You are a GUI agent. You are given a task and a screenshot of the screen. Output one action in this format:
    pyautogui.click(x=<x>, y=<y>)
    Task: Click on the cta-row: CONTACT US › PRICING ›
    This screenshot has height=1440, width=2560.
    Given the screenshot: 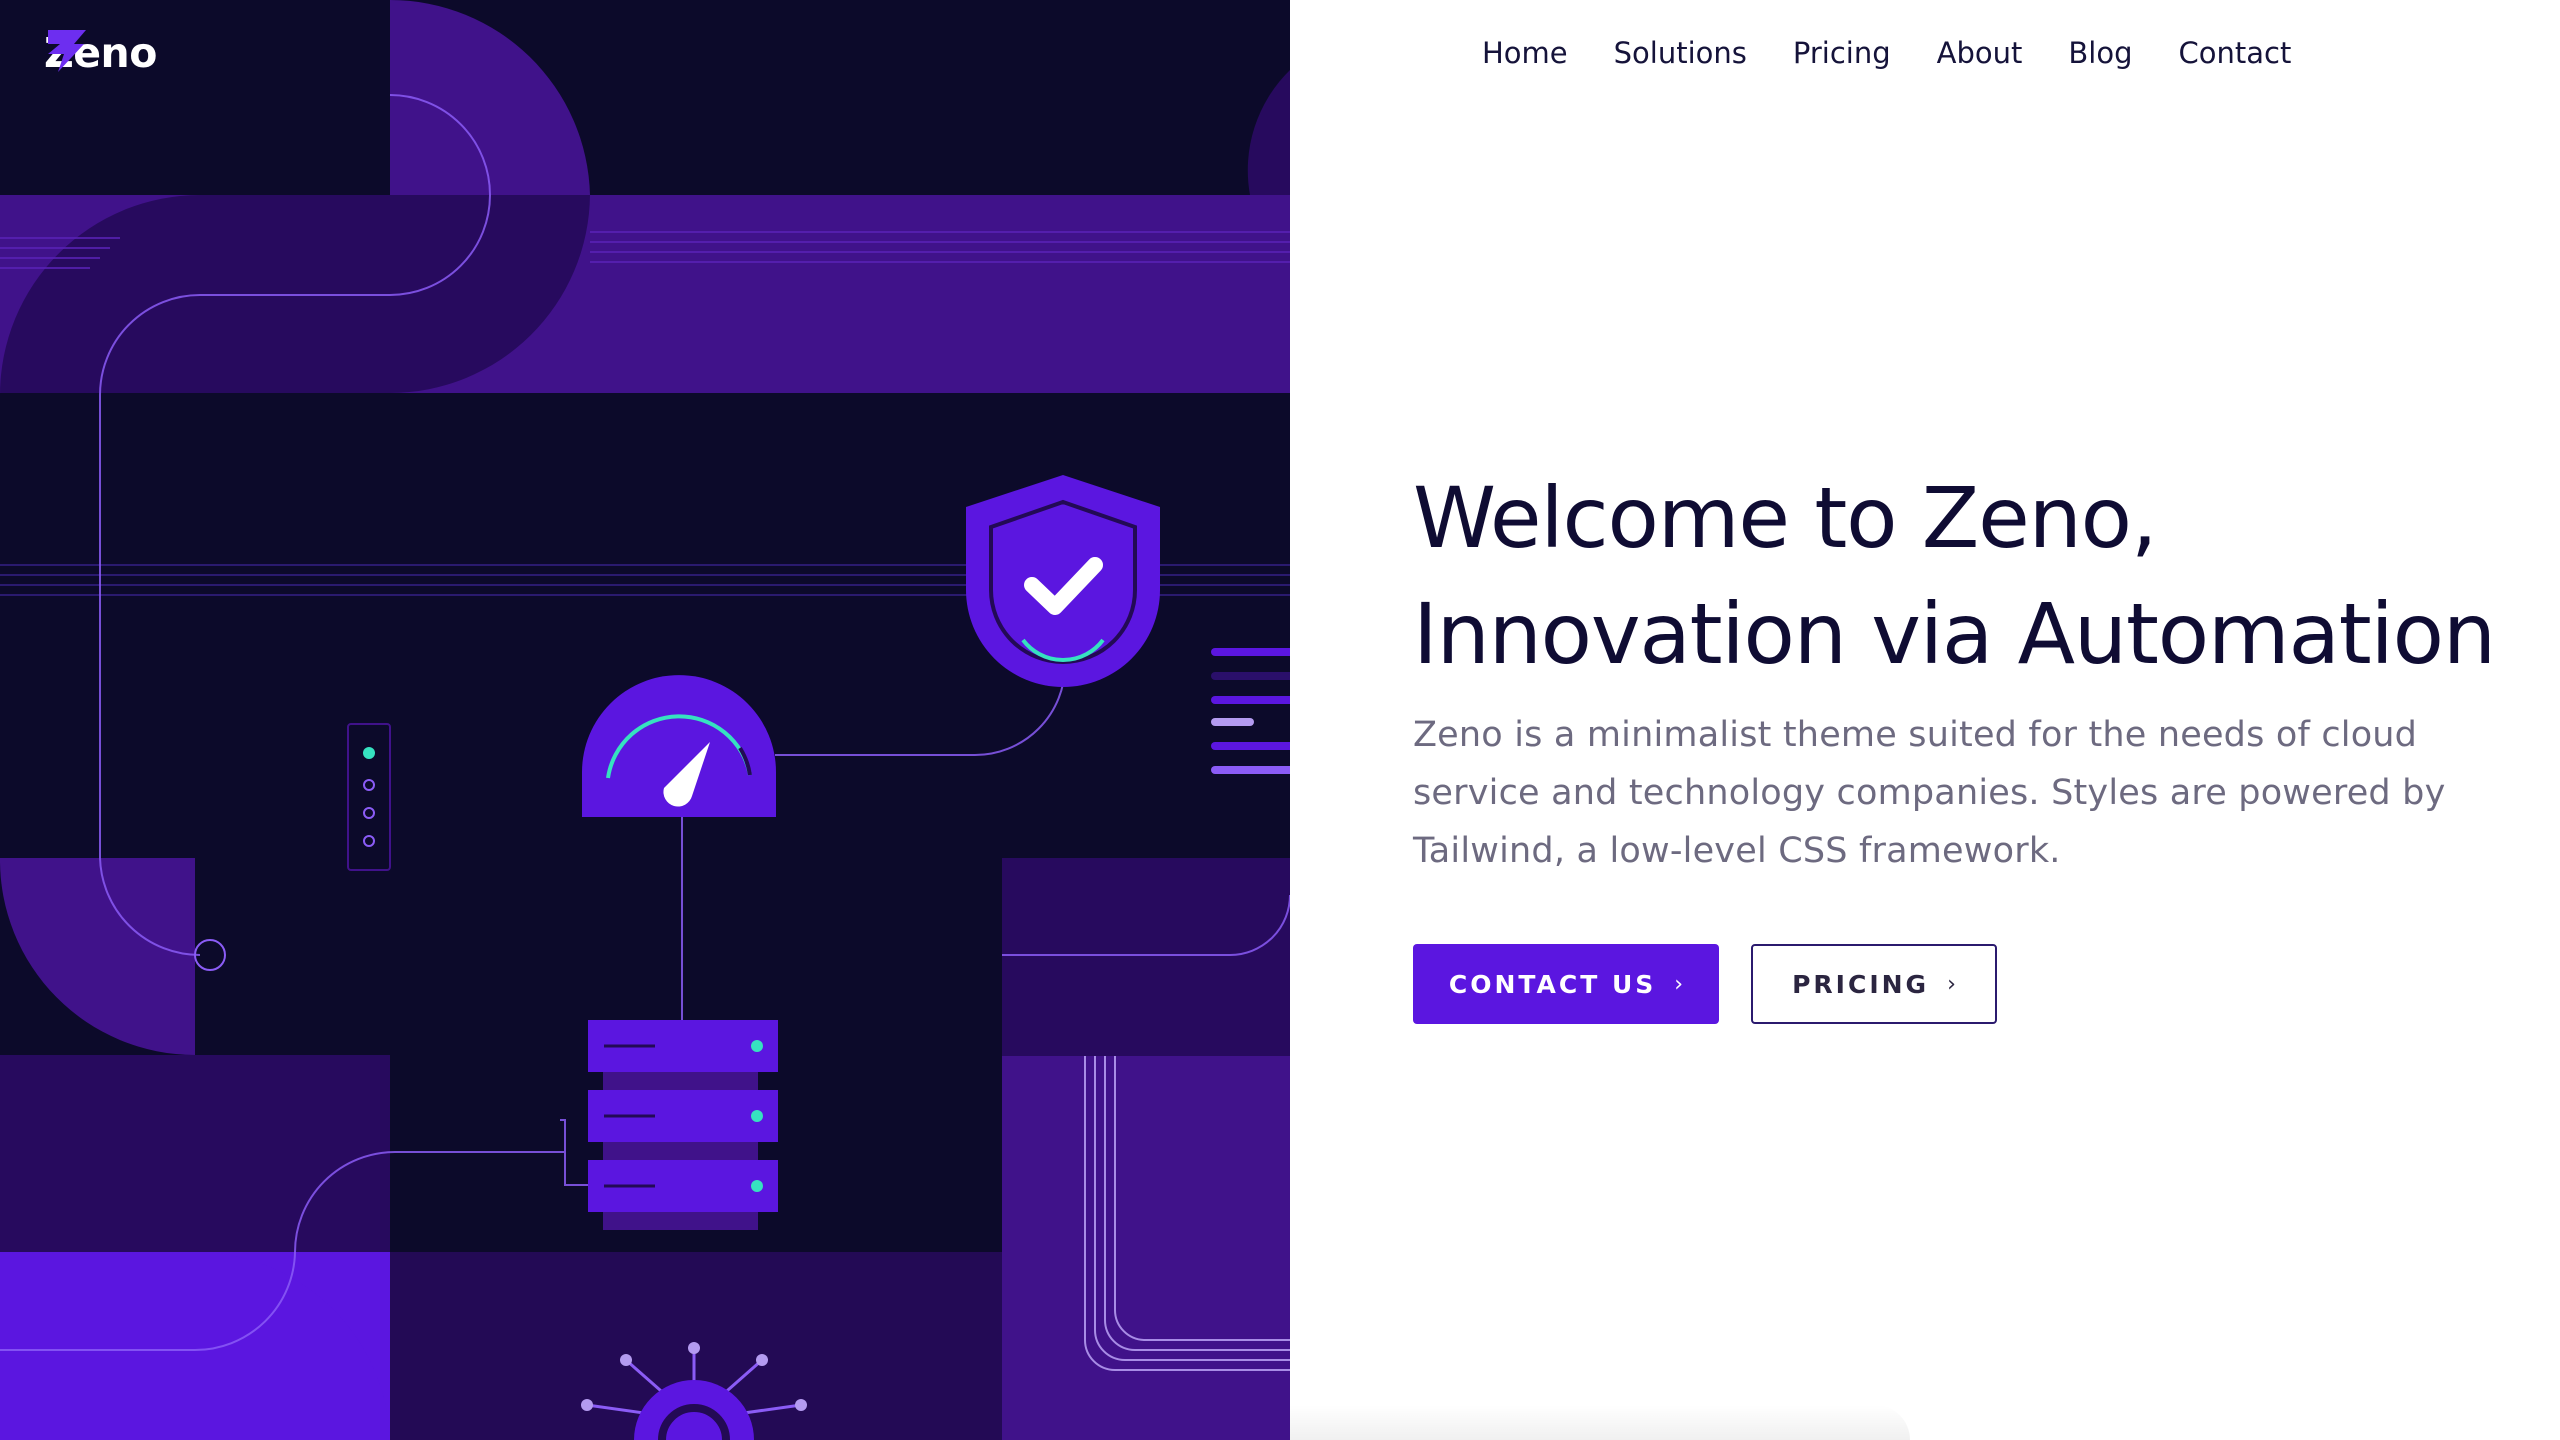 What is the action you would take?
    pyautogui.click(x=1973, y=984)
    